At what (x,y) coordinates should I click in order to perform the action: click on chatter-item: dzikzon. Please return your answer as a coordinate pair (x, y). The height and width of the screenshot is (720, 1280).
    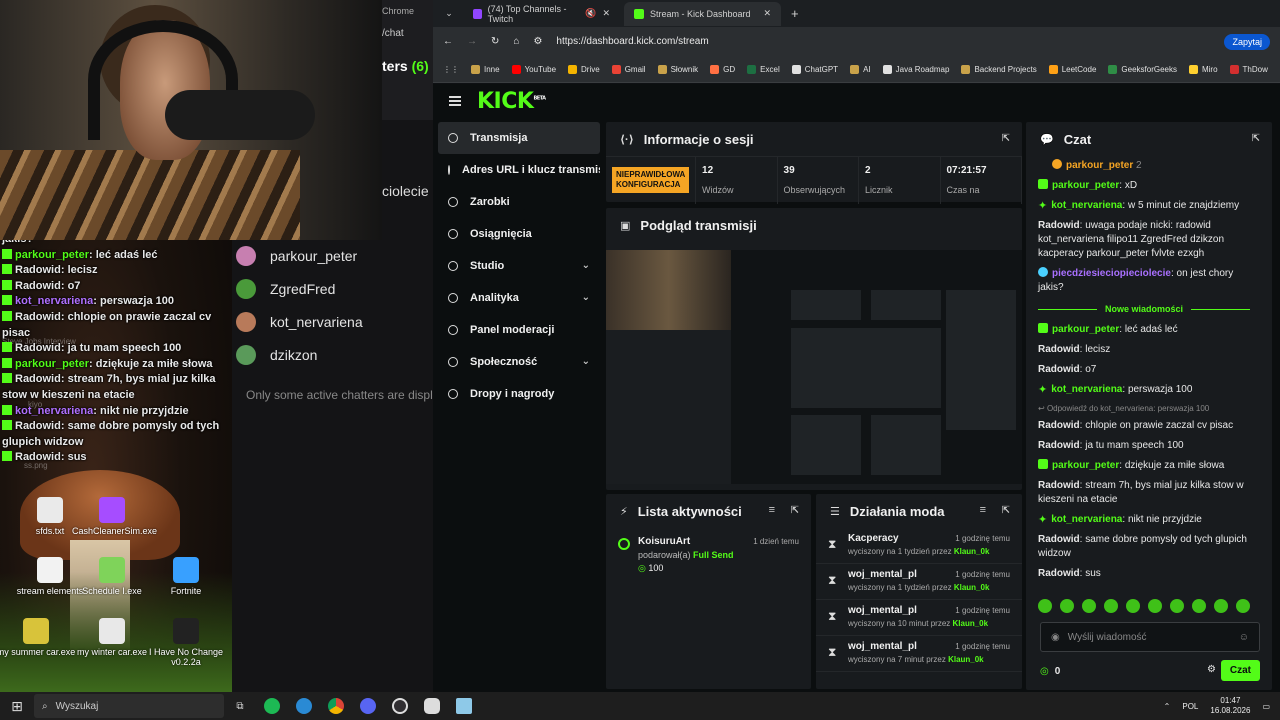
    Looking at the image, I should click on (276, 355).